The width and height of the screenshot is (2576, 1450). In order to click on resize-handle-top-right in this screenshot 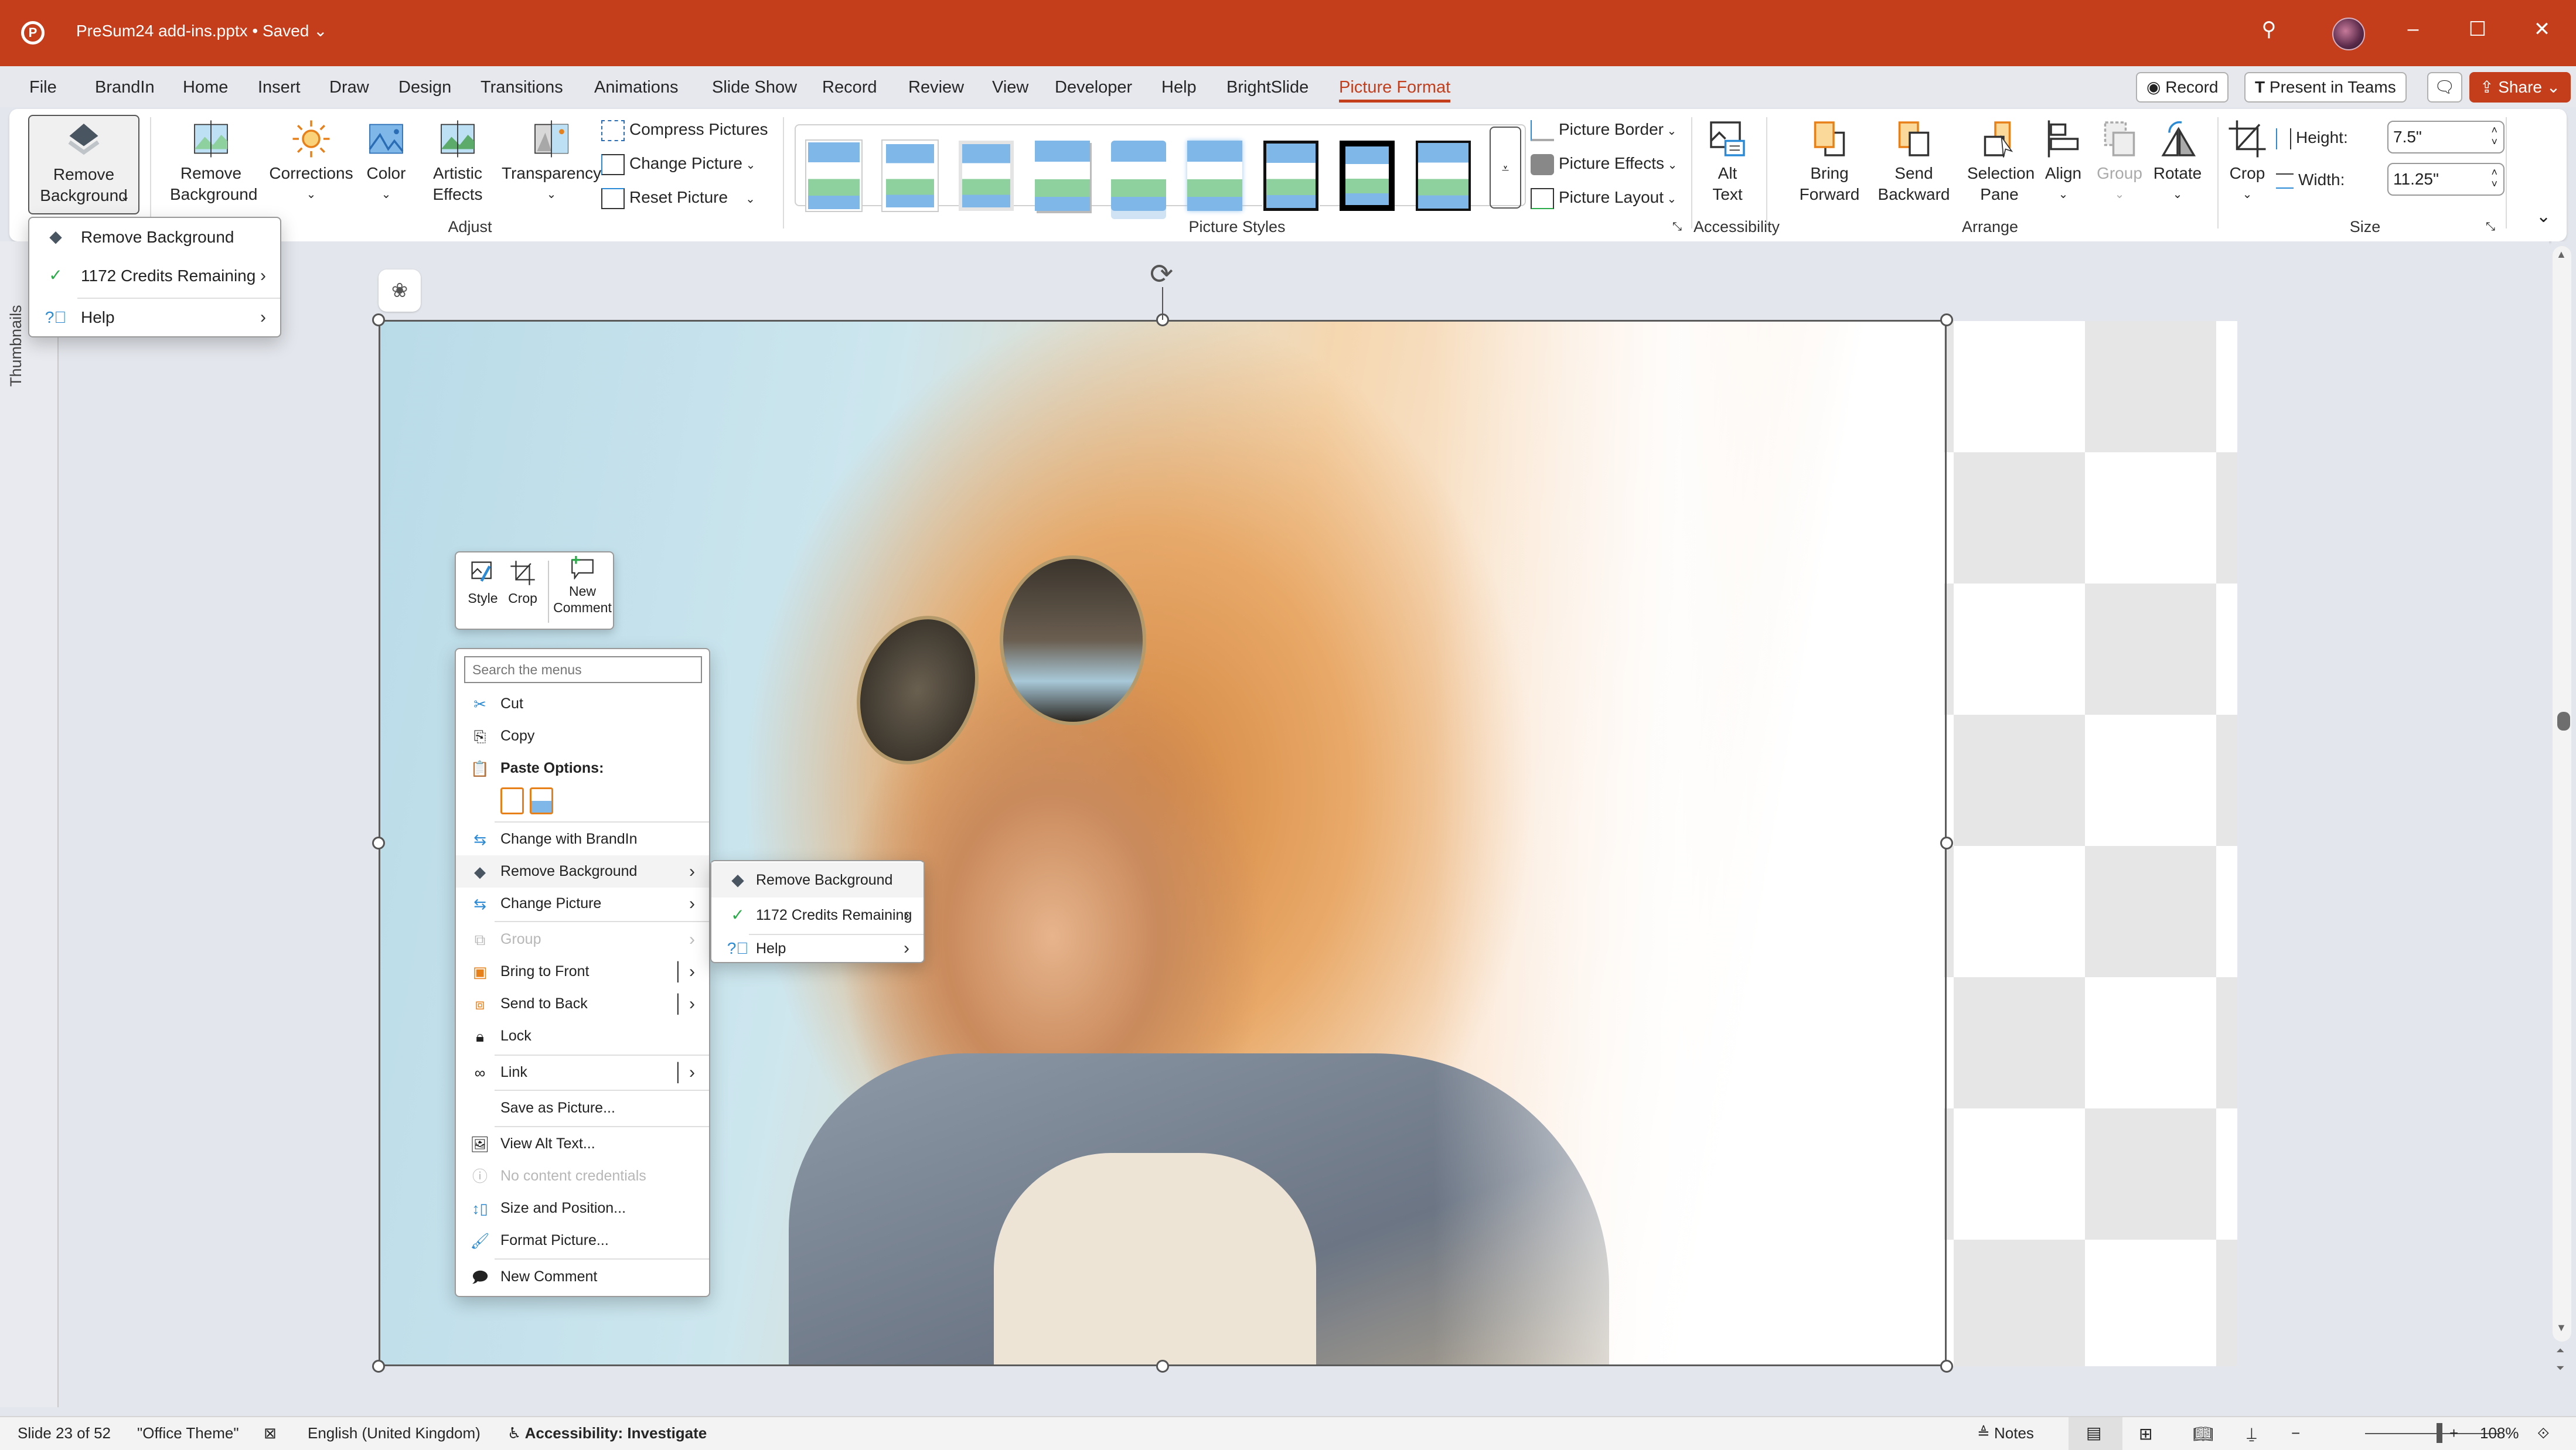, I will do `click(1946, 319)`.